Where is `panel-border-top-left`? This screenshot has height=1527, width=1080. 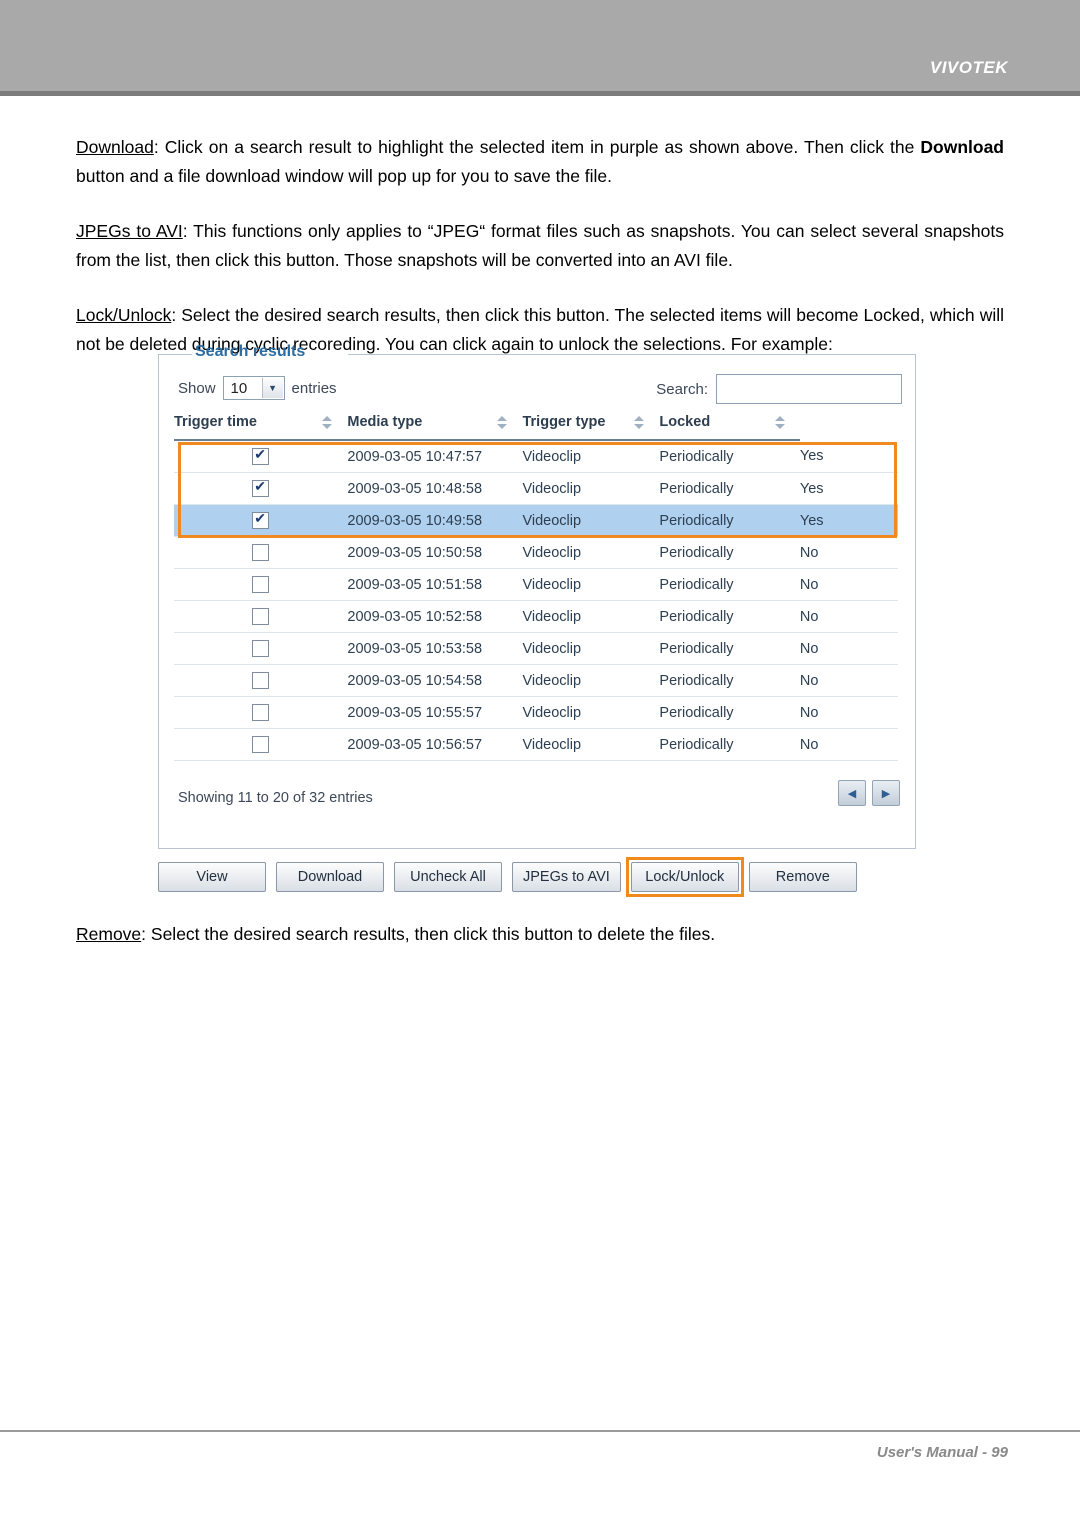
panel-border-top-left is located at coordinates (175, 354).